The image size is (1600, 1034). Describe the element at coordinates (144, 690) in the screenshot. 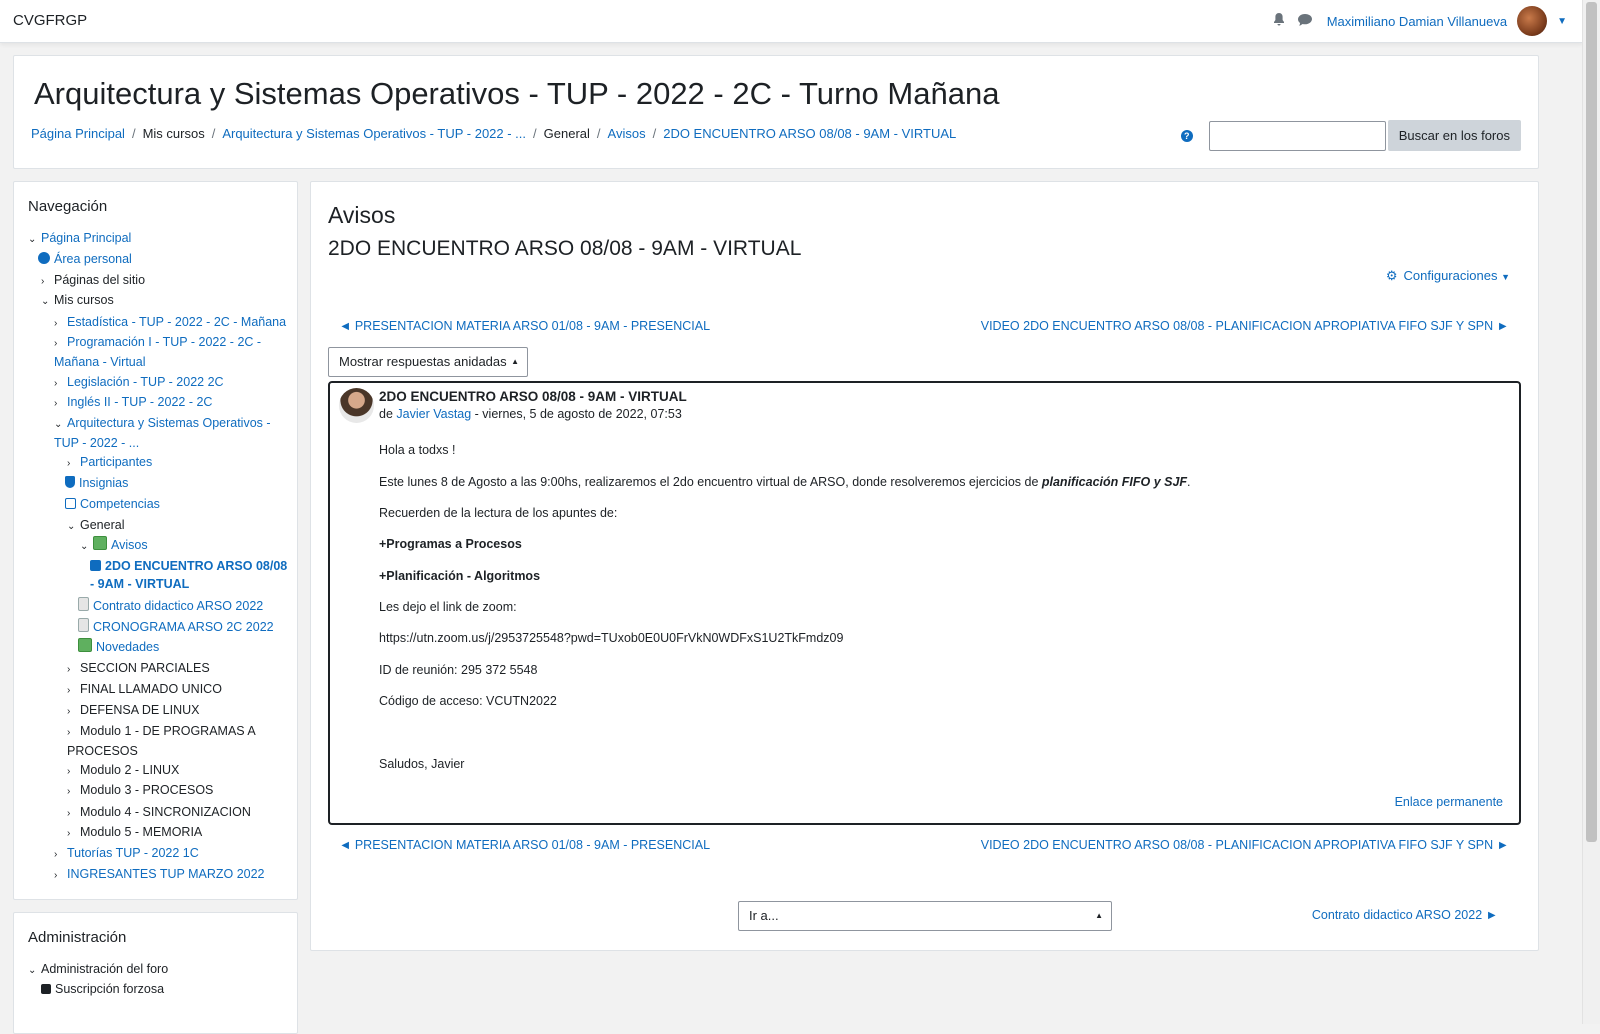

I see `nav-item-final: › FINAL LLAMADO UNICO` at that location.